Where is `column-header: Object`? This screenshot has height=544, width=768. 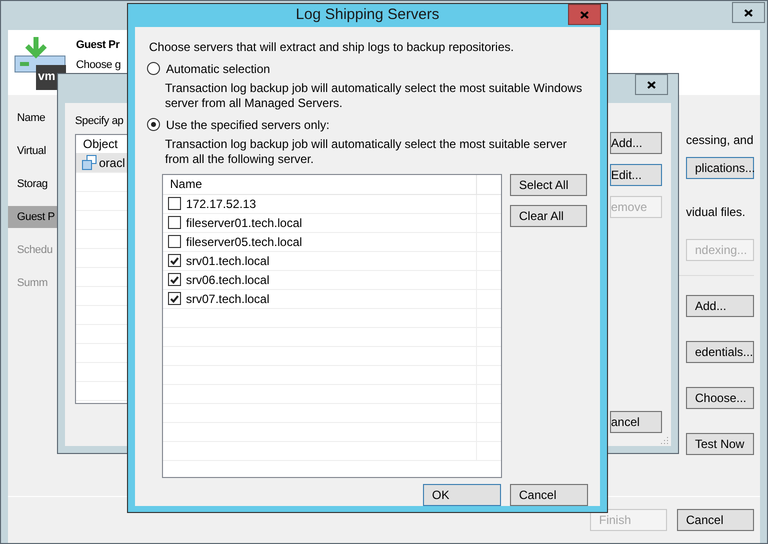 column-header: Object is located at coordinates (100, 144).